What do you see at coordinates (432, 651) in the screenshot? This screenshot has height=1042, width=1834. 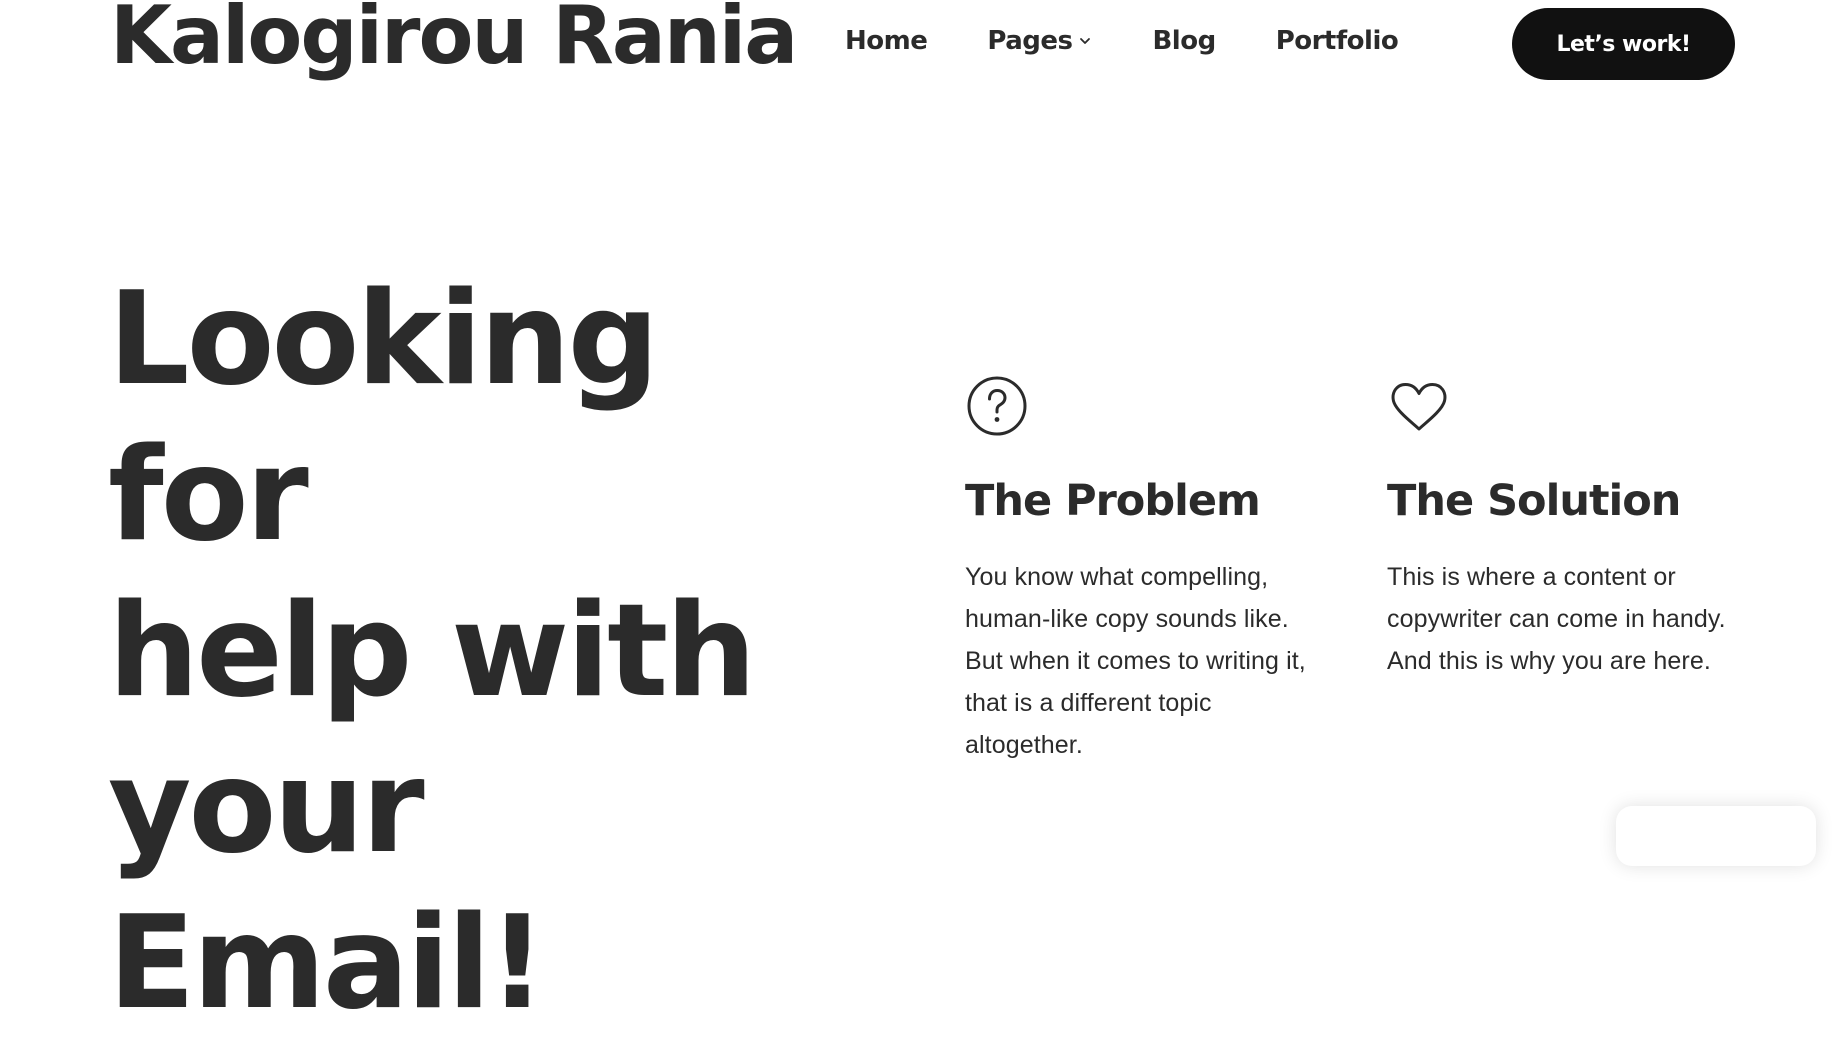 I see `hero-line-2: help with` at bounding box center [432, 651].